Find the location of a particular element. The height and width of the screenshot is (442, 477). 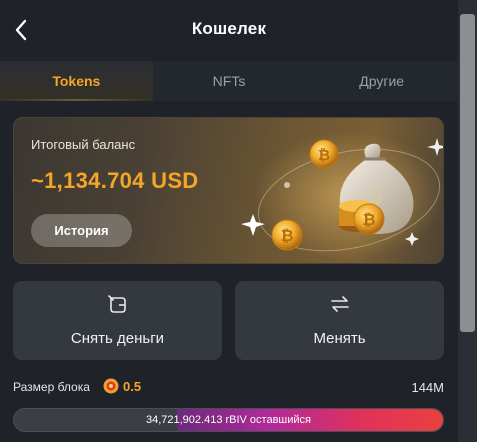

tab-bar: Tokens NFTs Другие is located at coordinates (229, 81).